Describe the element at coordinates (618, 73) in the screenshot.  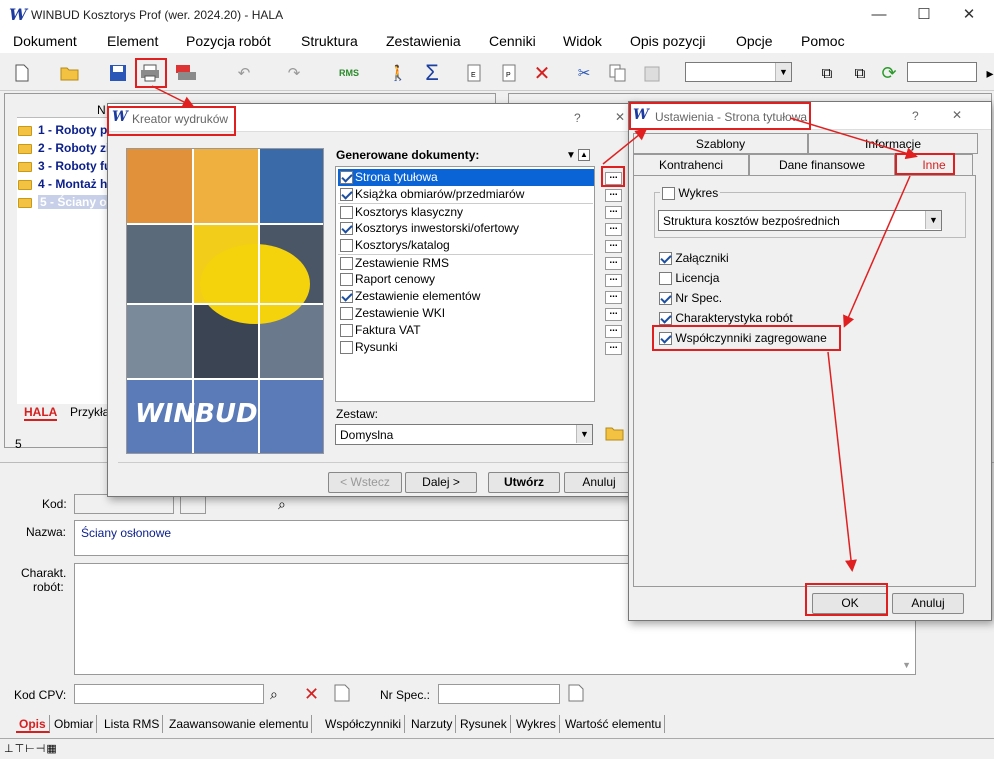
I see `copy-icon` at that location.